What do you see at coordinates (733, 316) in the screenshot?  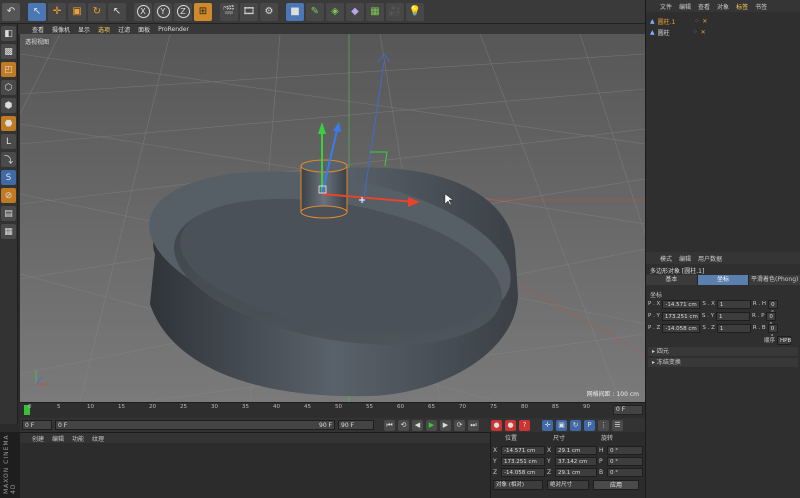 I see `attr-scale-y: 1` at bounding box center [733, 316].